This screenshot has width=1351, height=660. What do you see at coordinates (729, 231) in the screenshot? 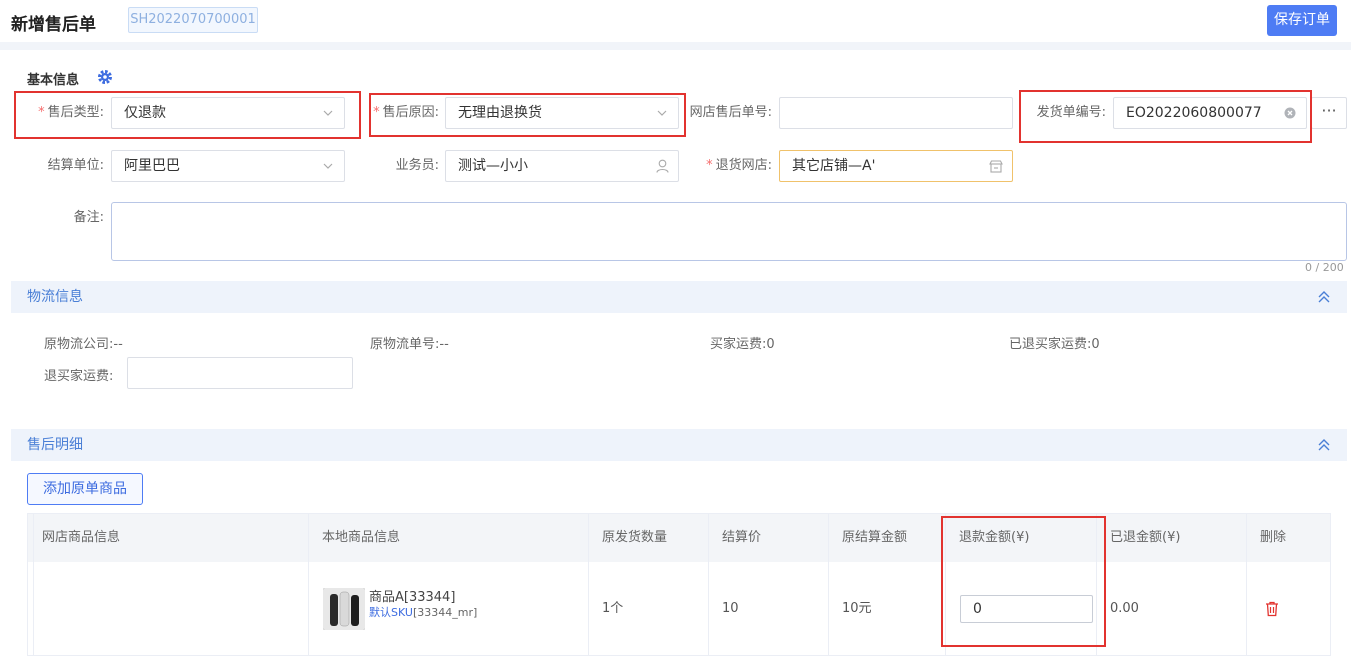
I see `remark-textarea` at bounding box center [729, 231].